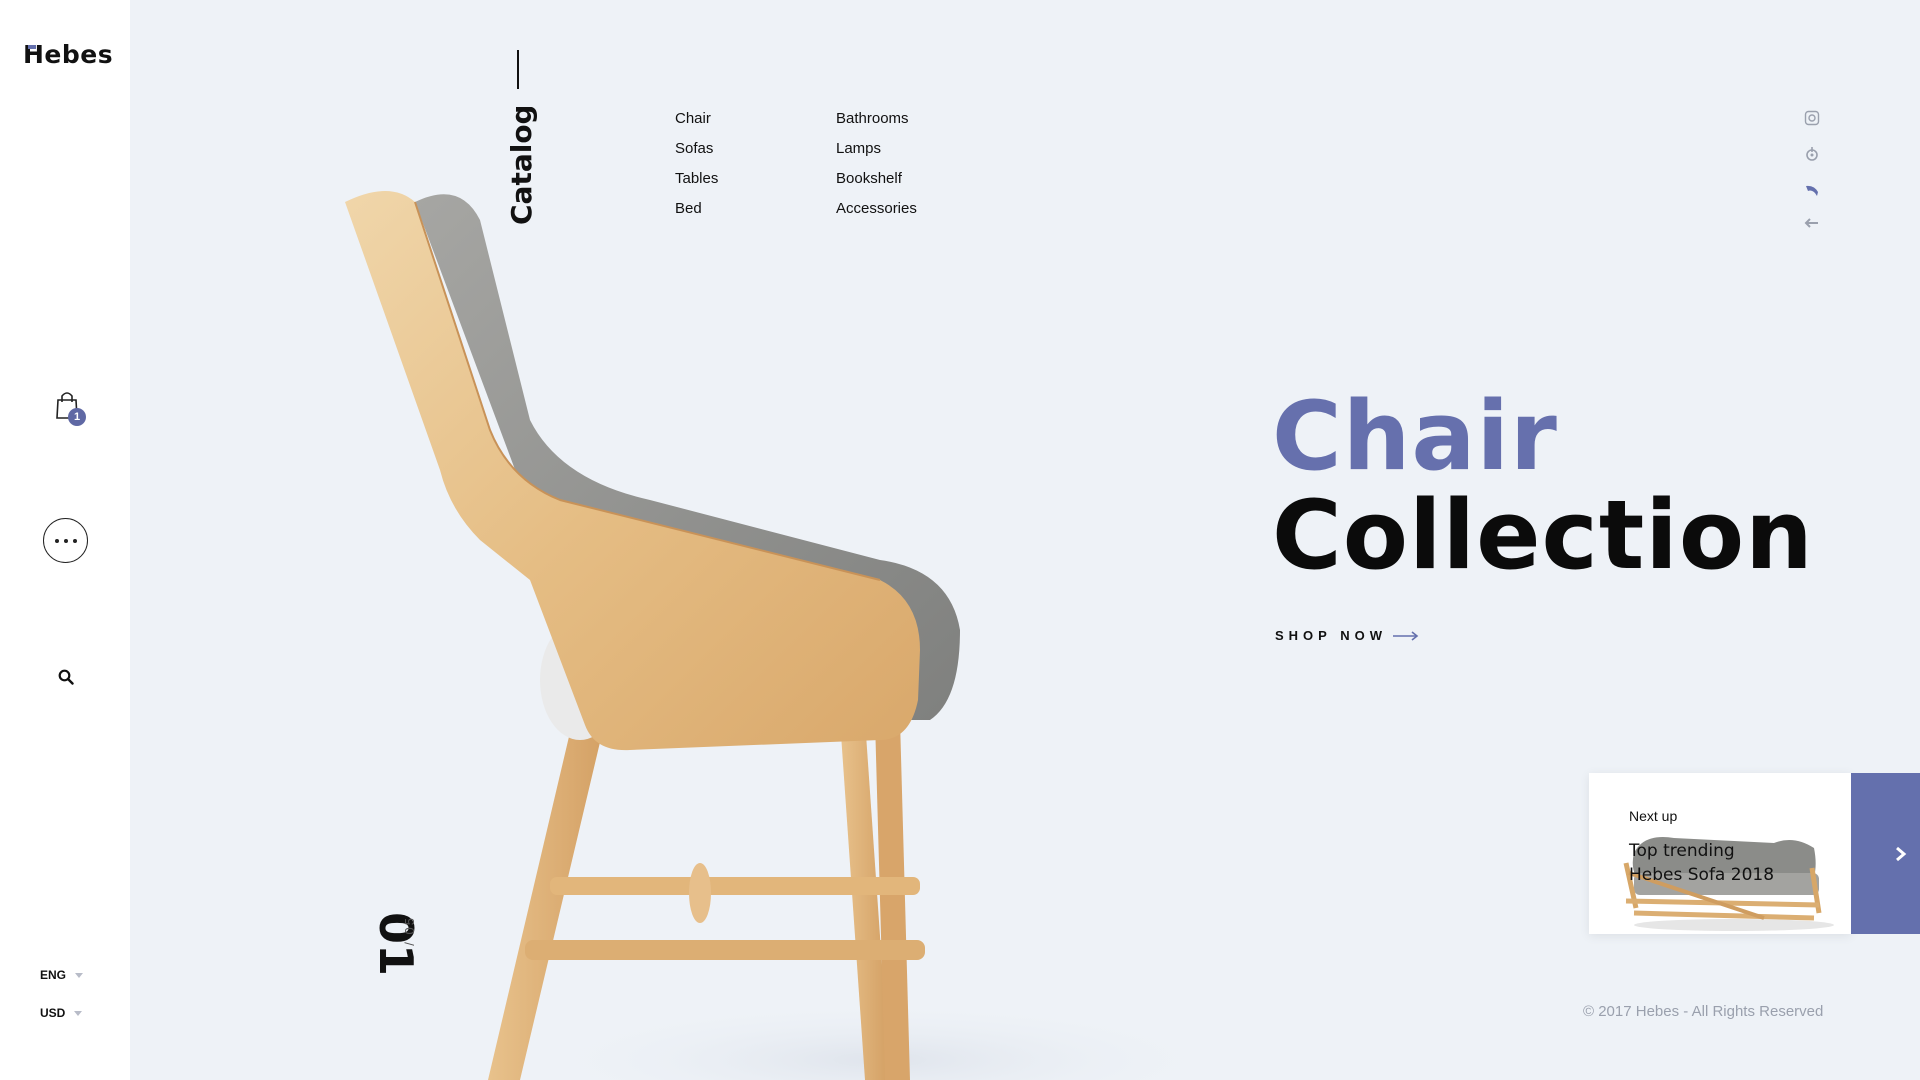 This screenshot has width=1920, height=1080. What do you see at coordinates (1901, 853) in the screenshot?
I see `chevron-right-icon` at bounding box center [1901, 853].